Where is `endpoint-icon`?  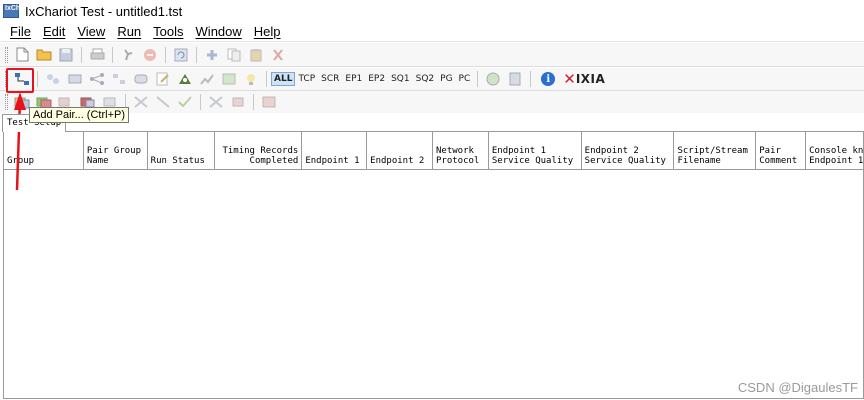
endpoint-icon is located at coordinates (185, 79).